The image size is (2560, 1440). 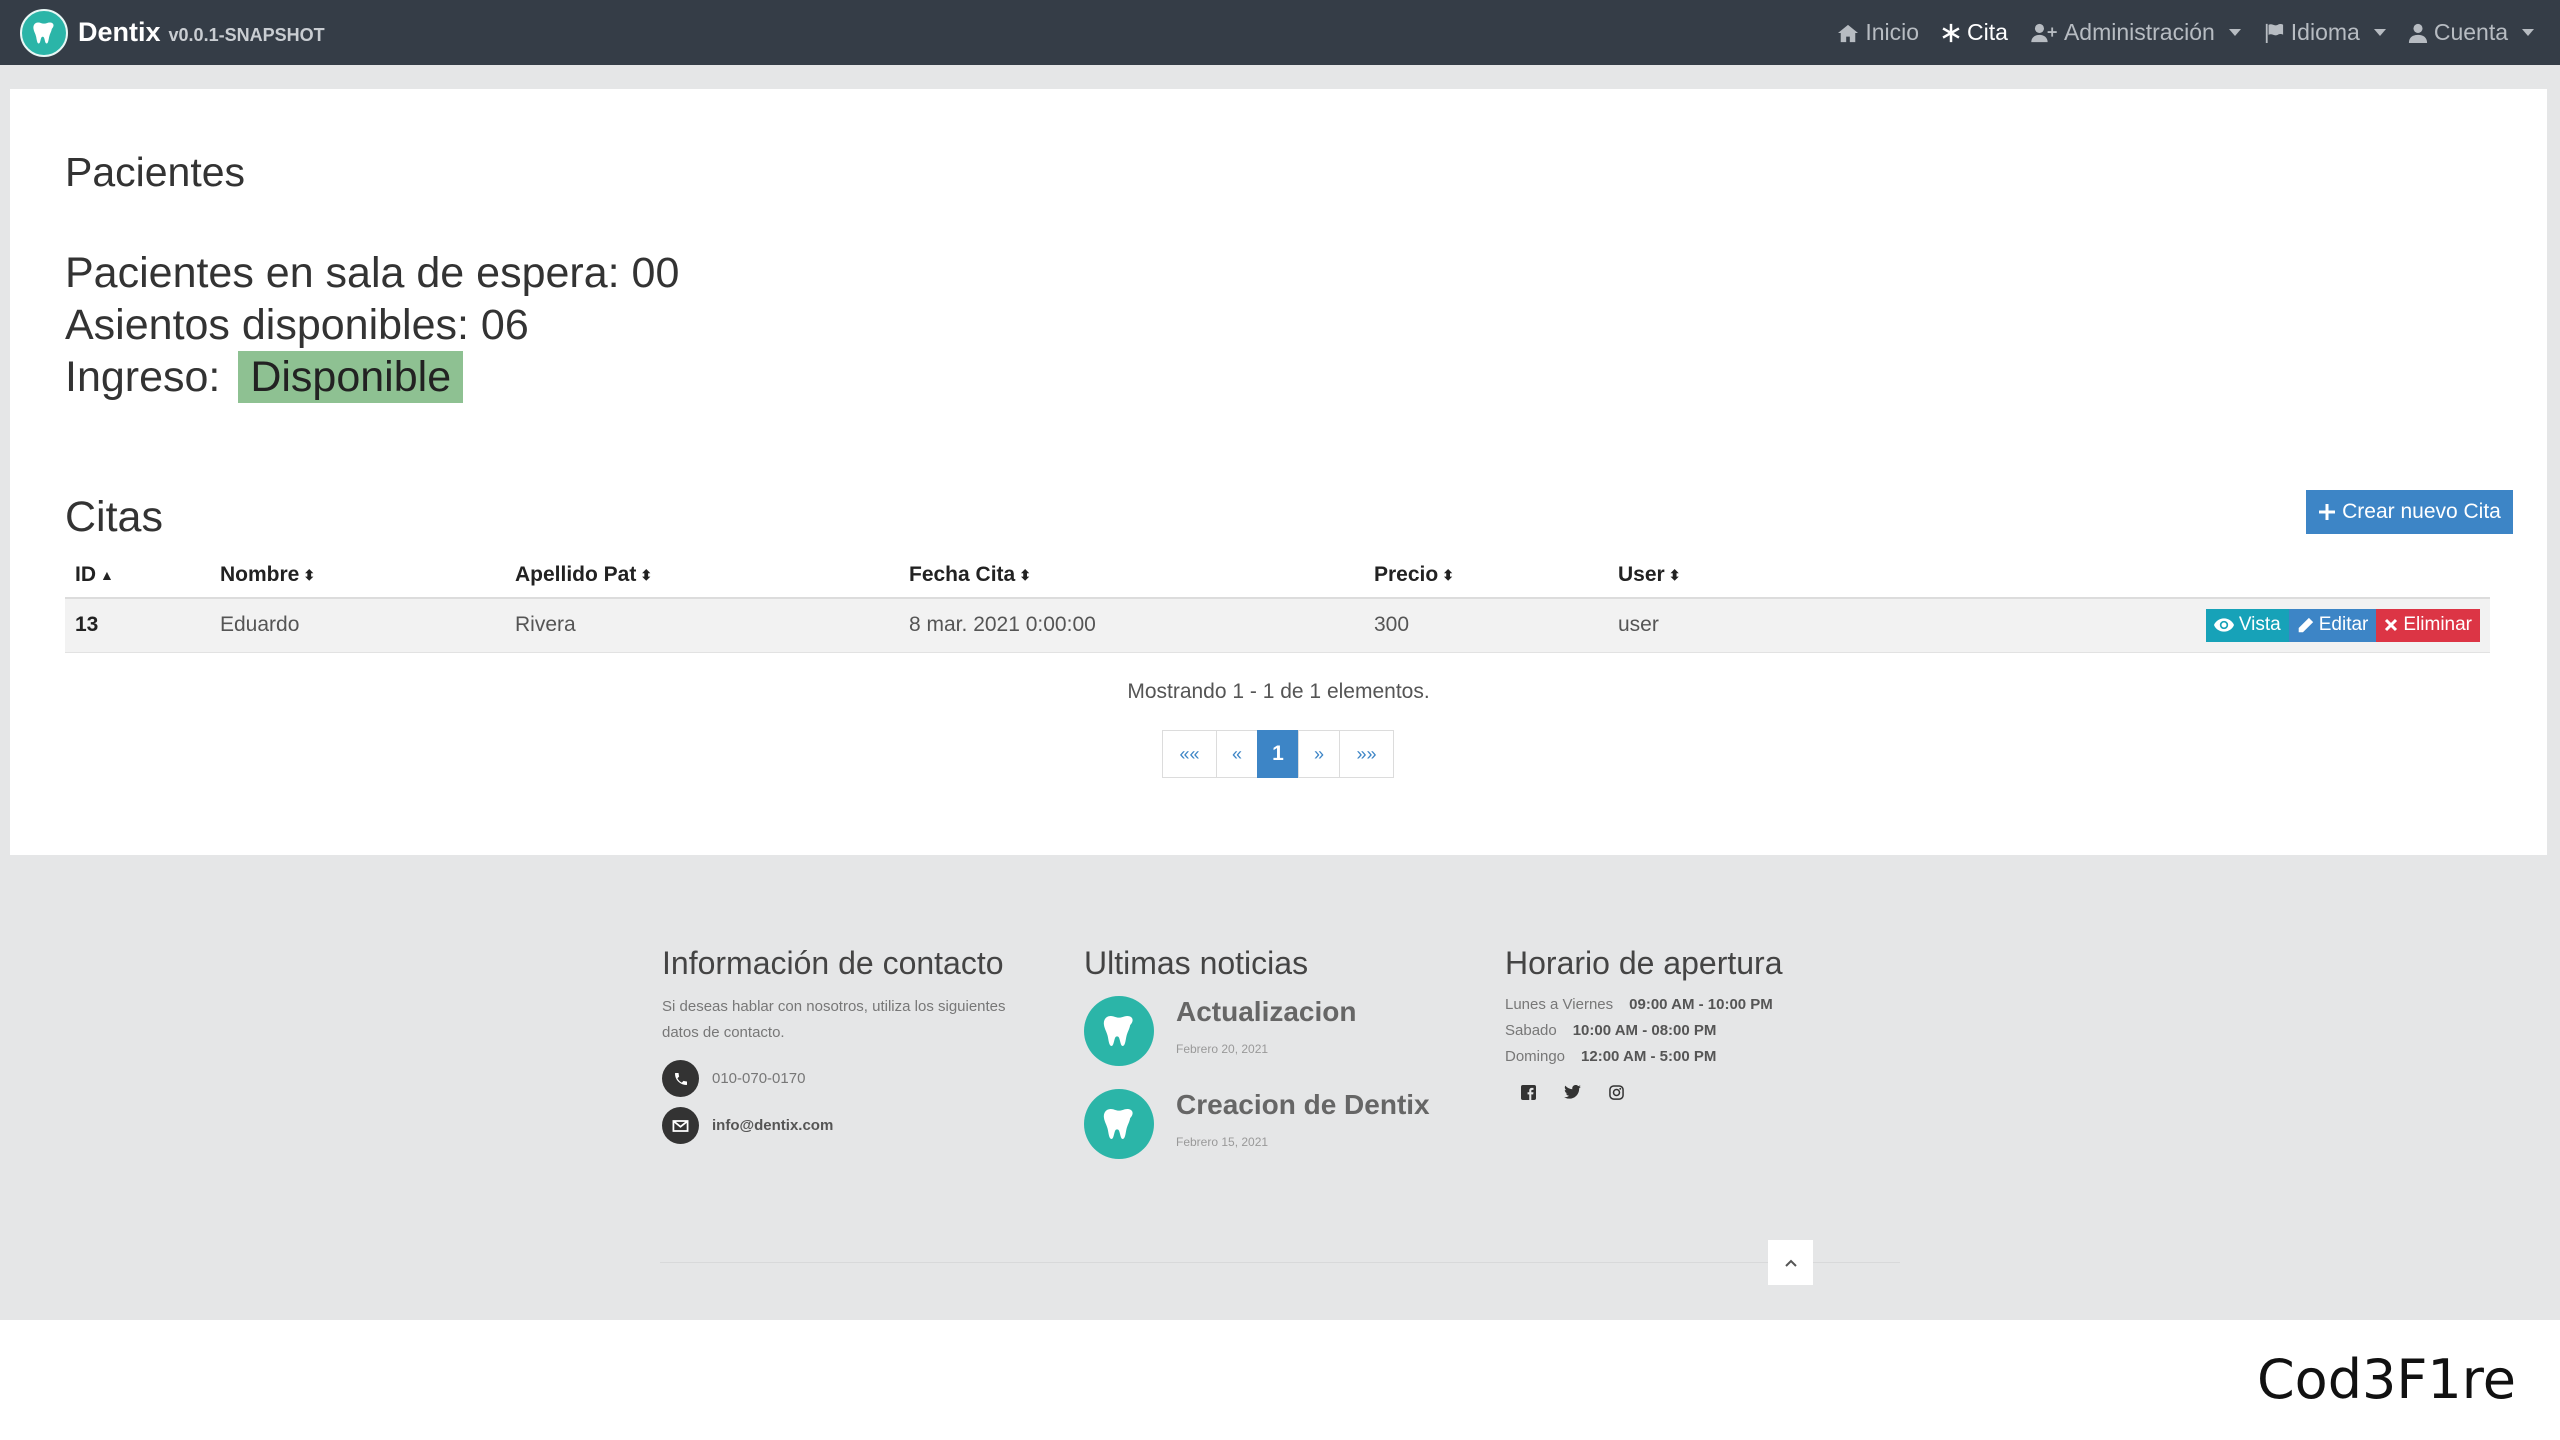 What do you see at coordinates (2386, 1379) in the screenshot?
I see `watermark: Cod3F1re` at bounding box center [2386, 1379].